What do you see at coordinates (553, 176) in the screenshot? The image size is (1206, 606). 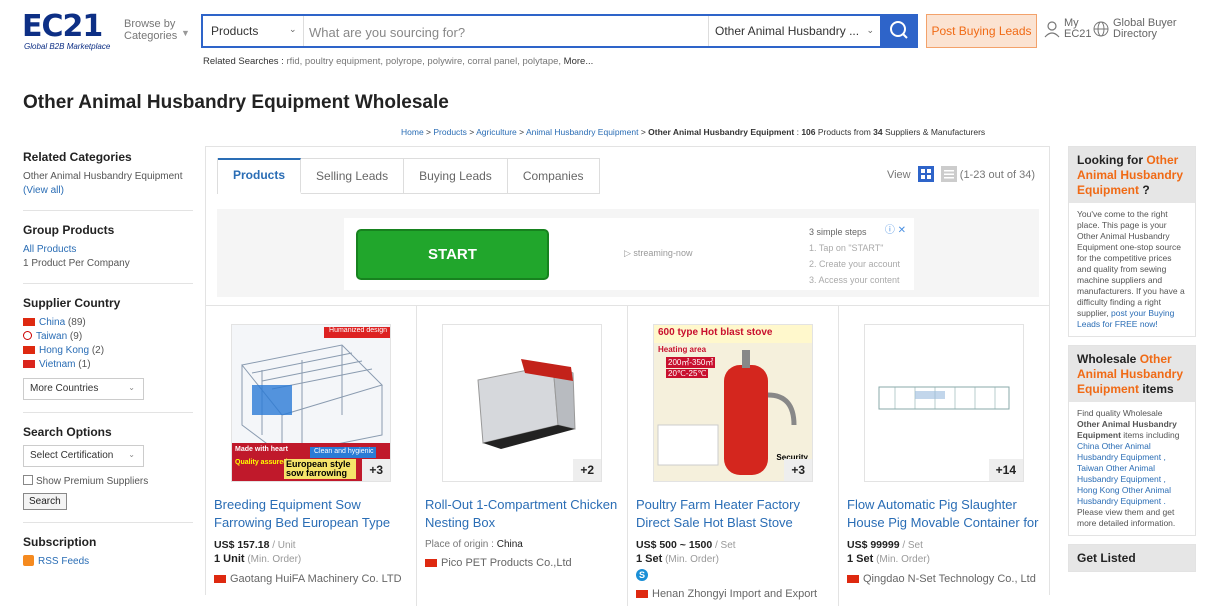 I see `tab-companies: Companies` at bounding box center [553, 176].